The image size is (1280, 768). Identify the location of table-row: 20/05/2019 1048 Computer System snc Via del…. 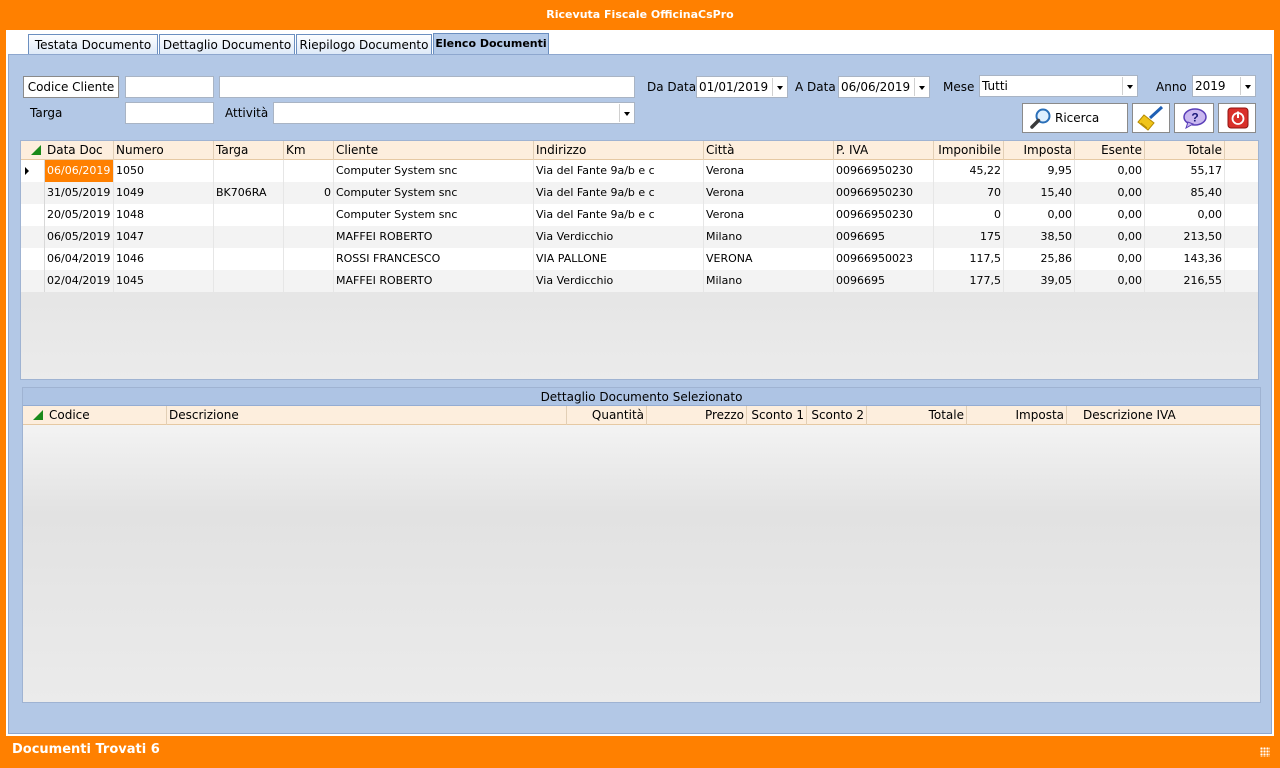
(639, 215).